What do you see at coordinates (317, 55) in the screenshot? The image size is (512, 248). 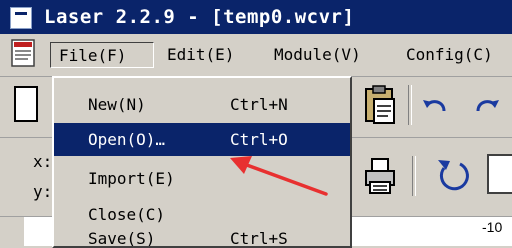 I see `menu-module: Module(V)` at bounding box center [317, 55].